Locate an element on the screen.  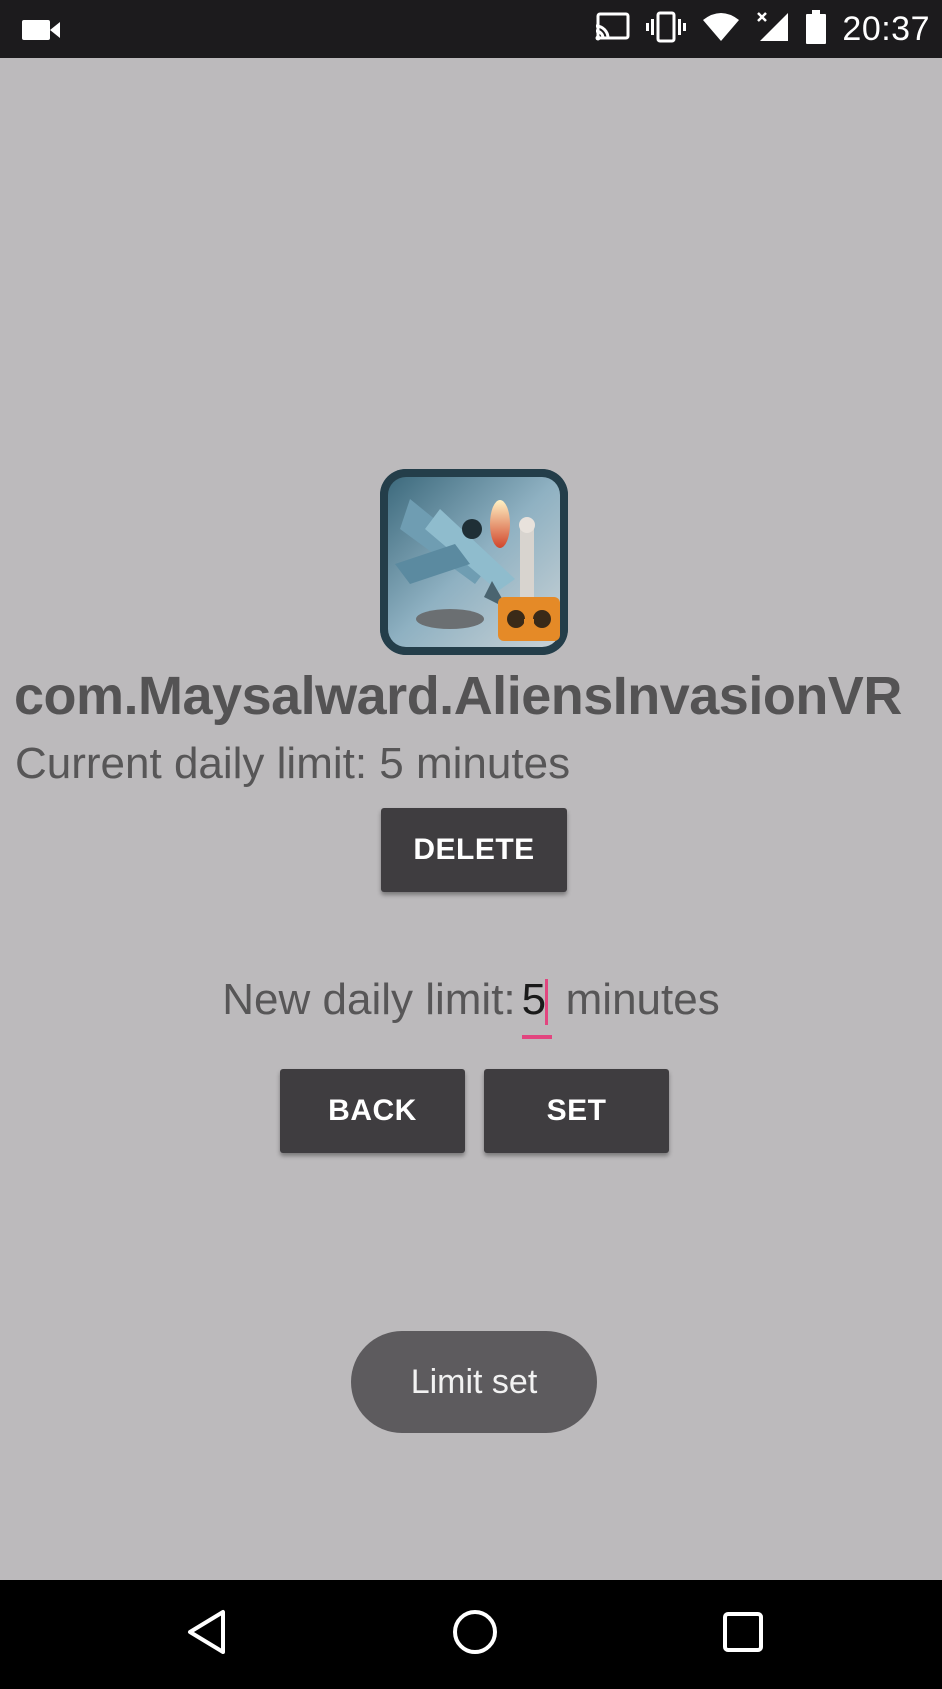
package-name: com.Maysalward.AliensInvasionVR is located at coordinates (458, 696).